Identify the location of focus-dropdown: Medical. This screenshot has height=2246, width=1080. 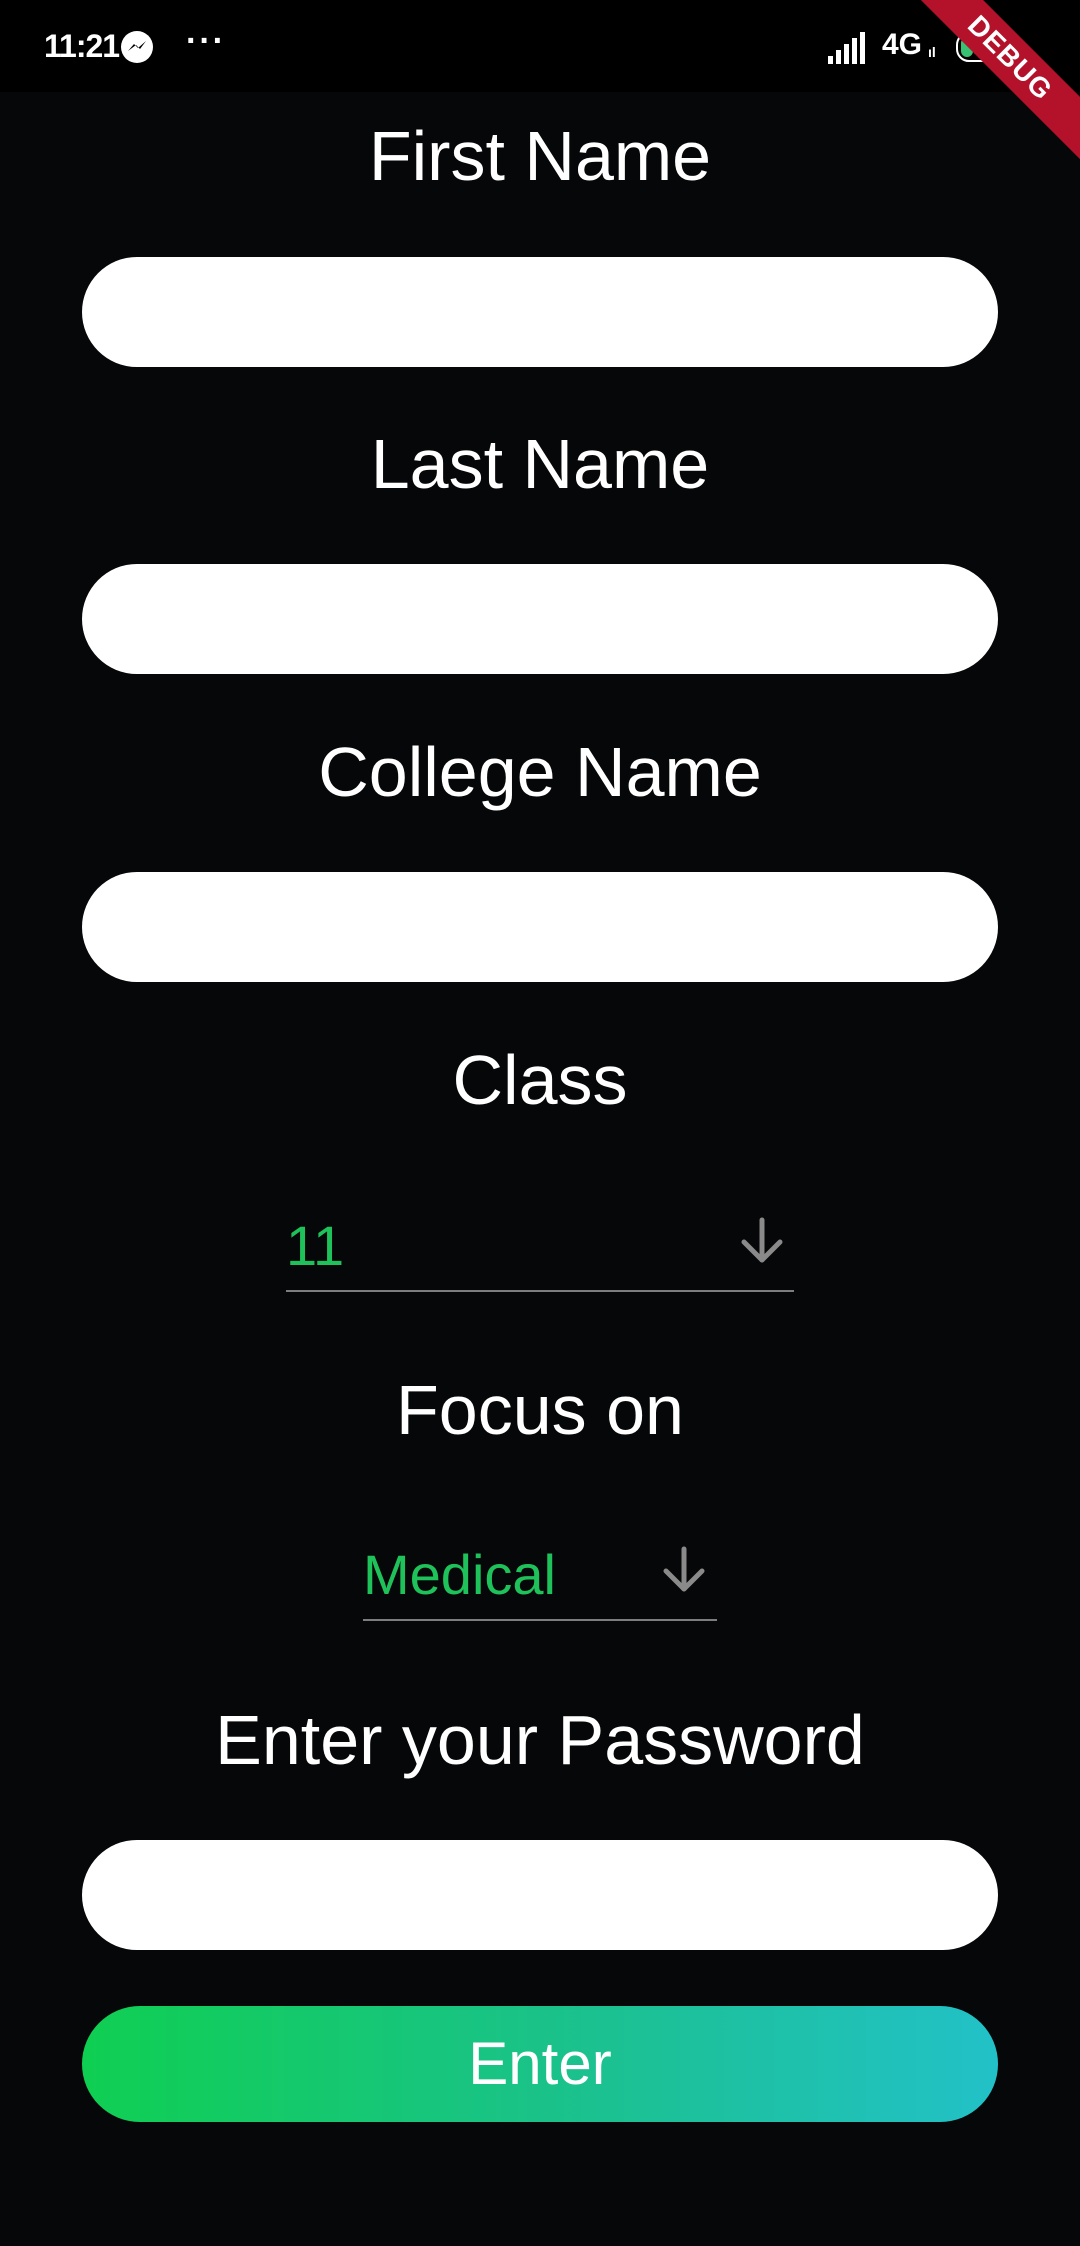
(540, 1578).